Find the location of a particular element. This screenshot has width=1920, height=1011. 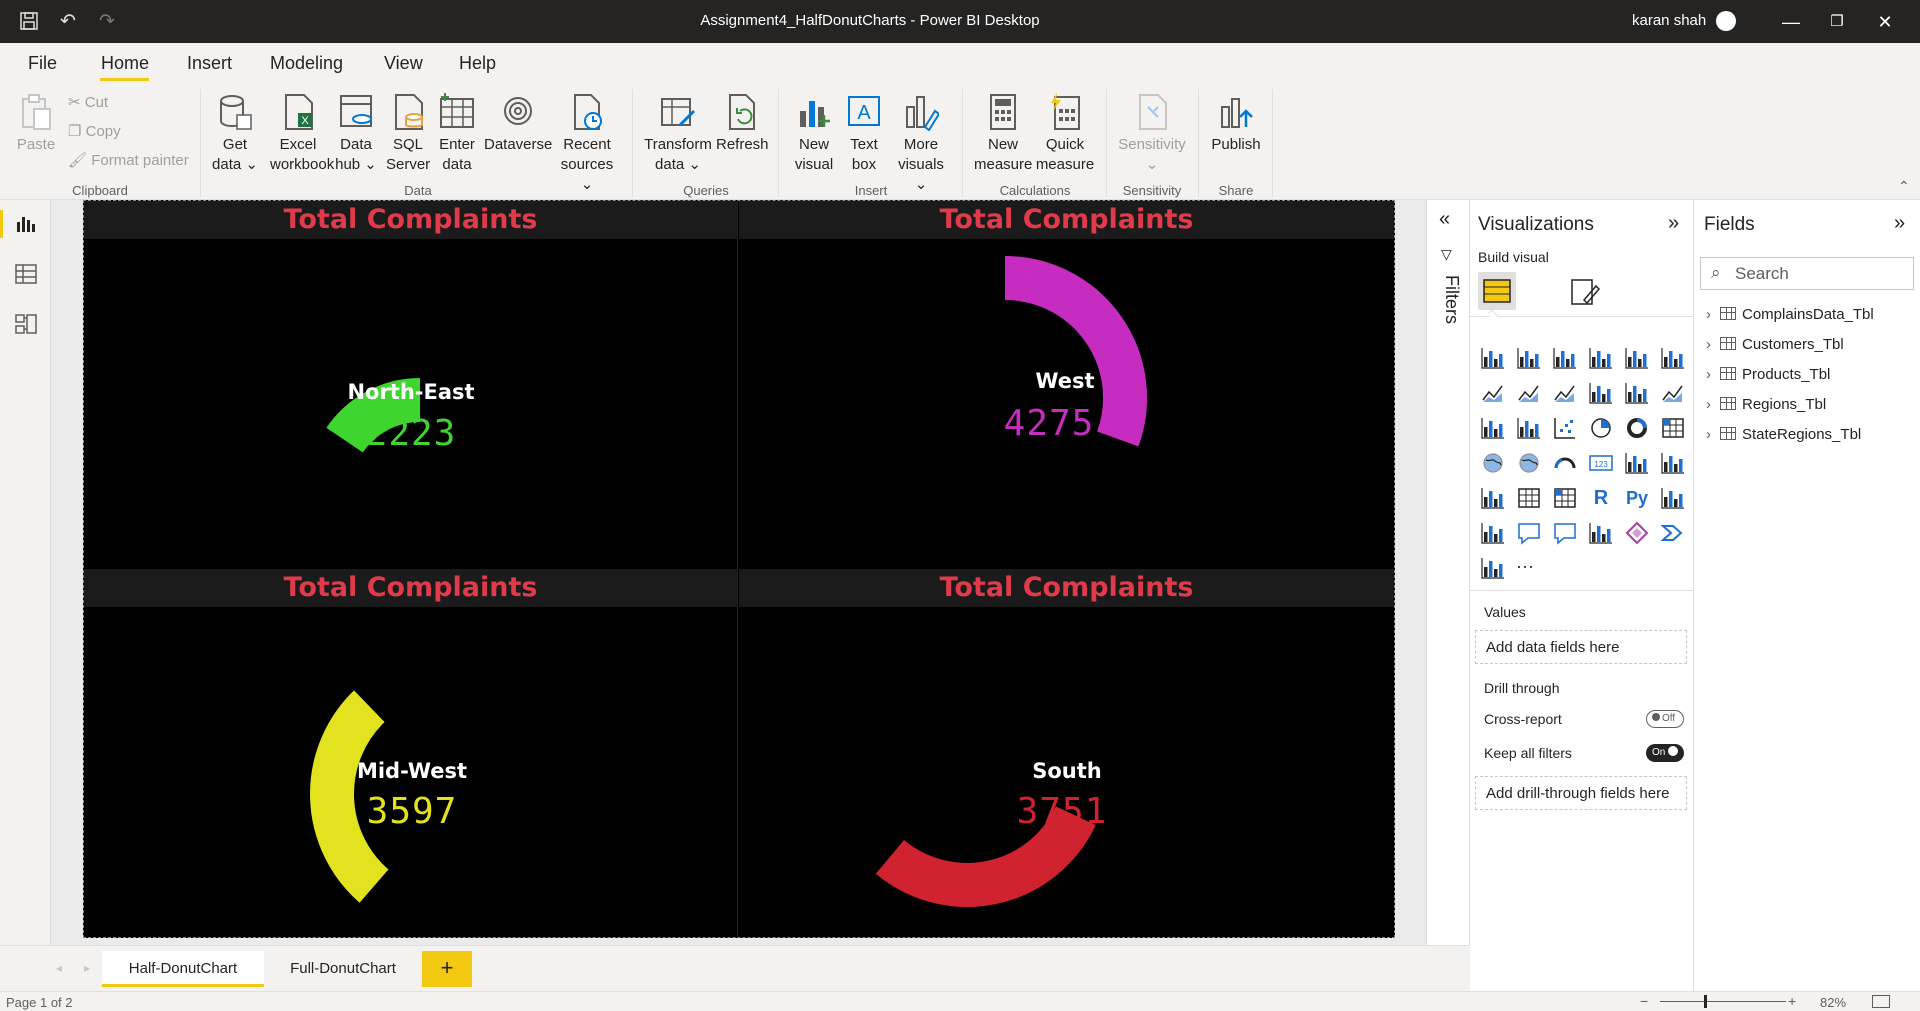

publish-button: Publish is located at coordinates (1236, 124).